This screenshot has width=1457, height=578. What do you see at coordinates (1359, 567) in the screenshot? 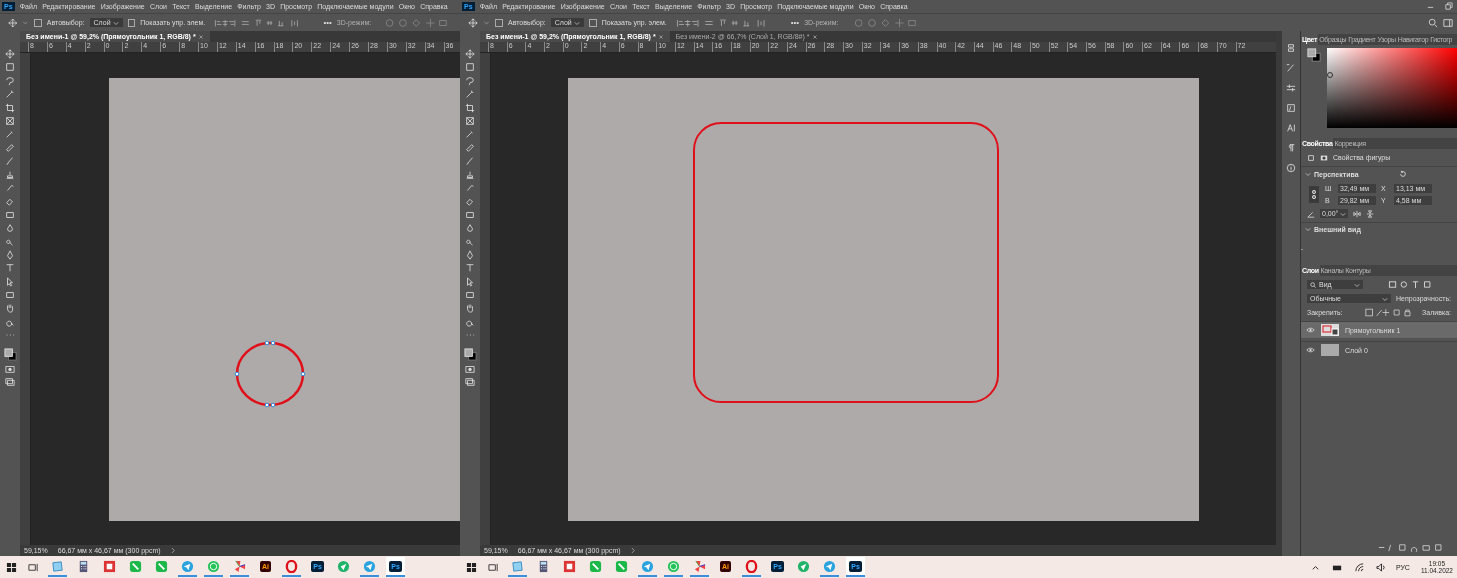
I see `wifi-icon` at bounding box center [1359, 567].